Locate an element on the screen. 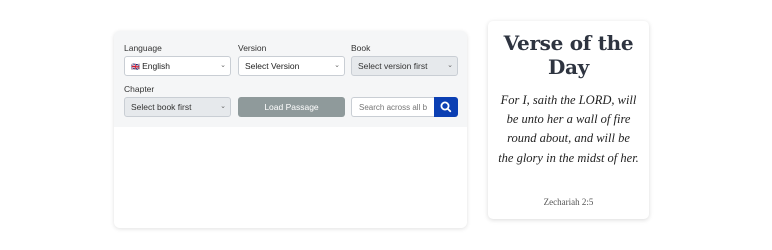  search-input is located at coordinates (392, 107).